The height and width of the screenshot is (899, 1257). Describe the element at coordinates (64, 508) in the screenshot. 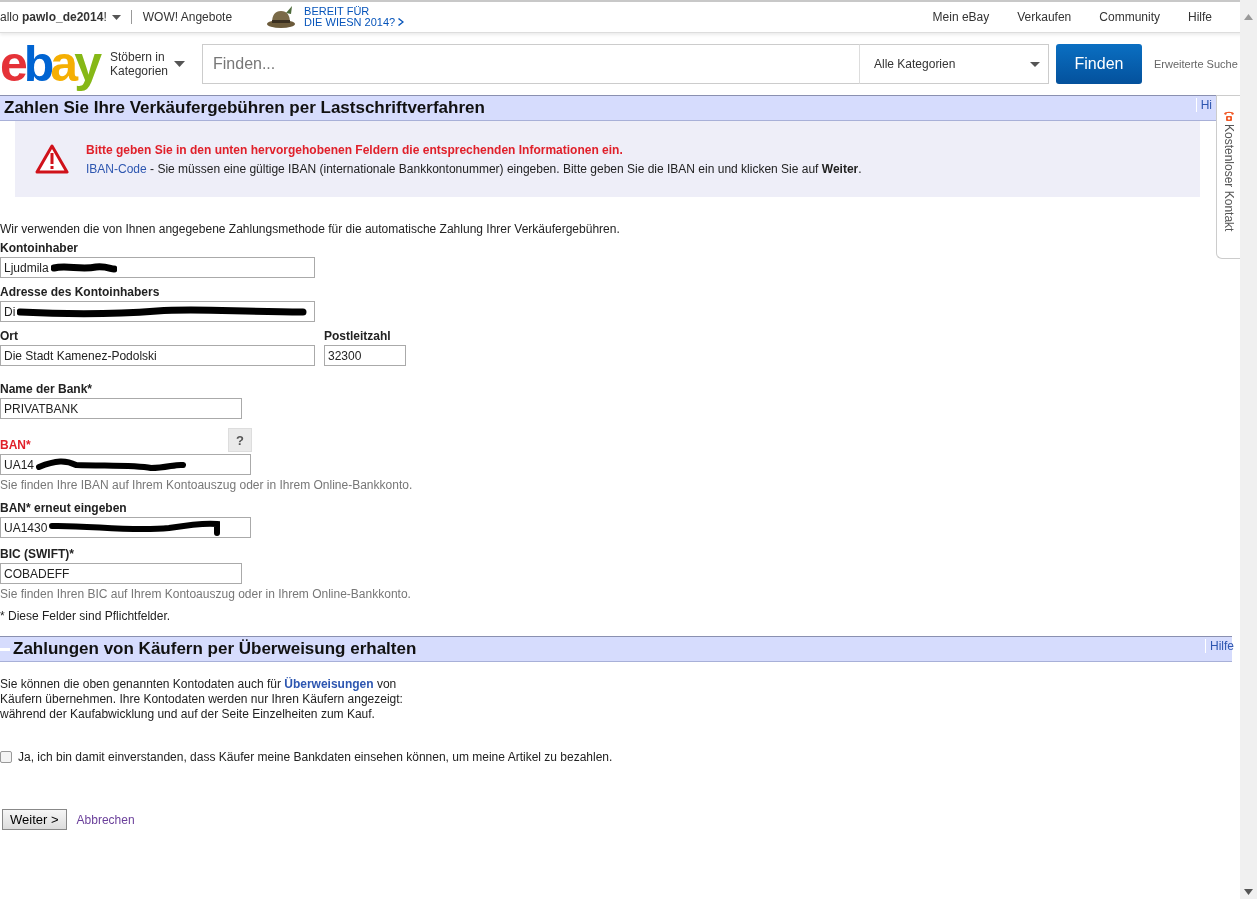

I see `field-label: BAN* erneut eingeben` at that location.